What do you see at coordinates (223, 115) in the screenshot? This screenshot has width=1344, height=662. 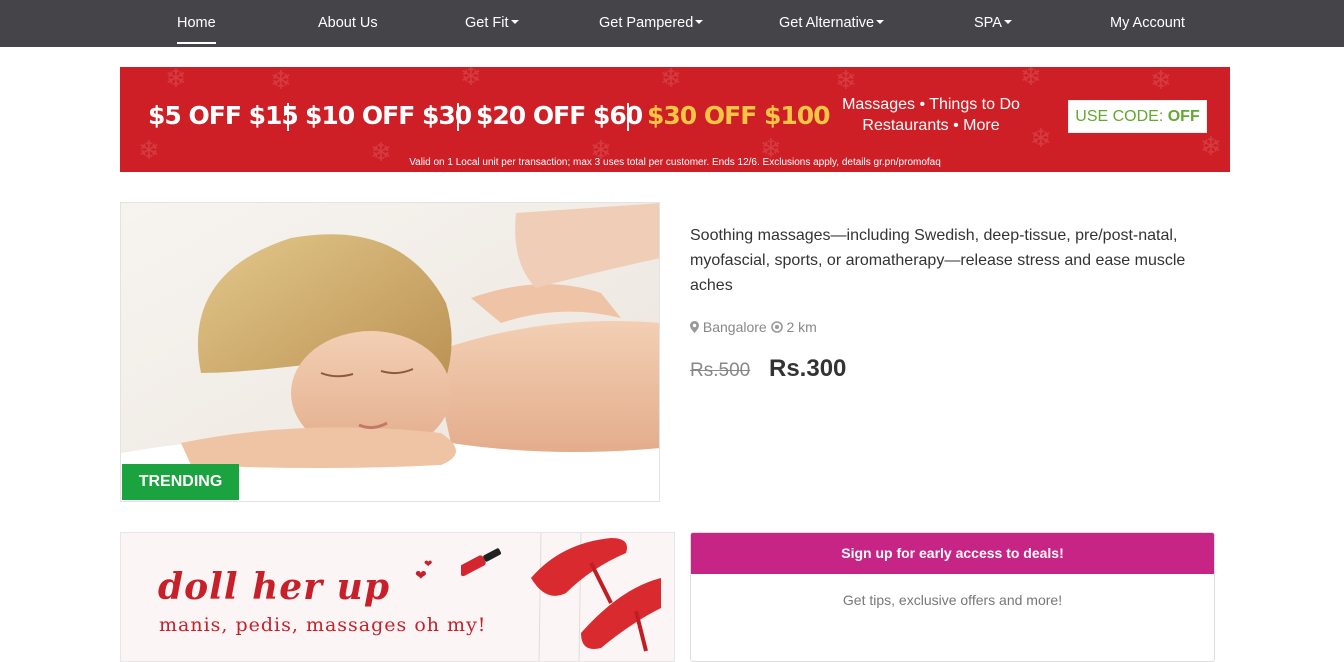 I see `promo-offer-1: $5 OFF $15` at bounding box center [223, 115].